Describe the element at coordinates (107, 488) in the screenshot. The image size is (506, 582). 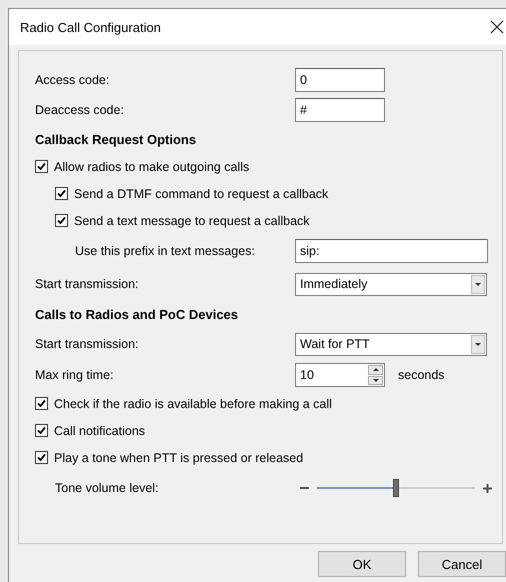
I see `slider-label: Tone volume level:` at that location.